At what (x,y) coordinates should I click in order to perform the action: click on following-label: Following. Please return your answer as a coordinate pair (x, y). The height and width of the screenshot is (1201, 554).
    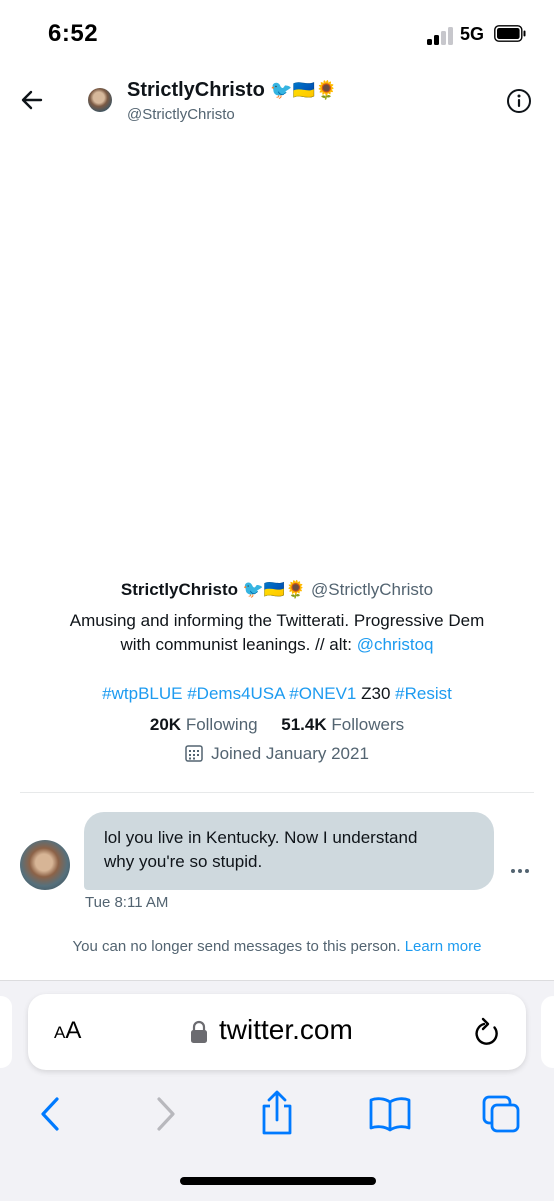
    Looking at the image, I should click on (221, 724).